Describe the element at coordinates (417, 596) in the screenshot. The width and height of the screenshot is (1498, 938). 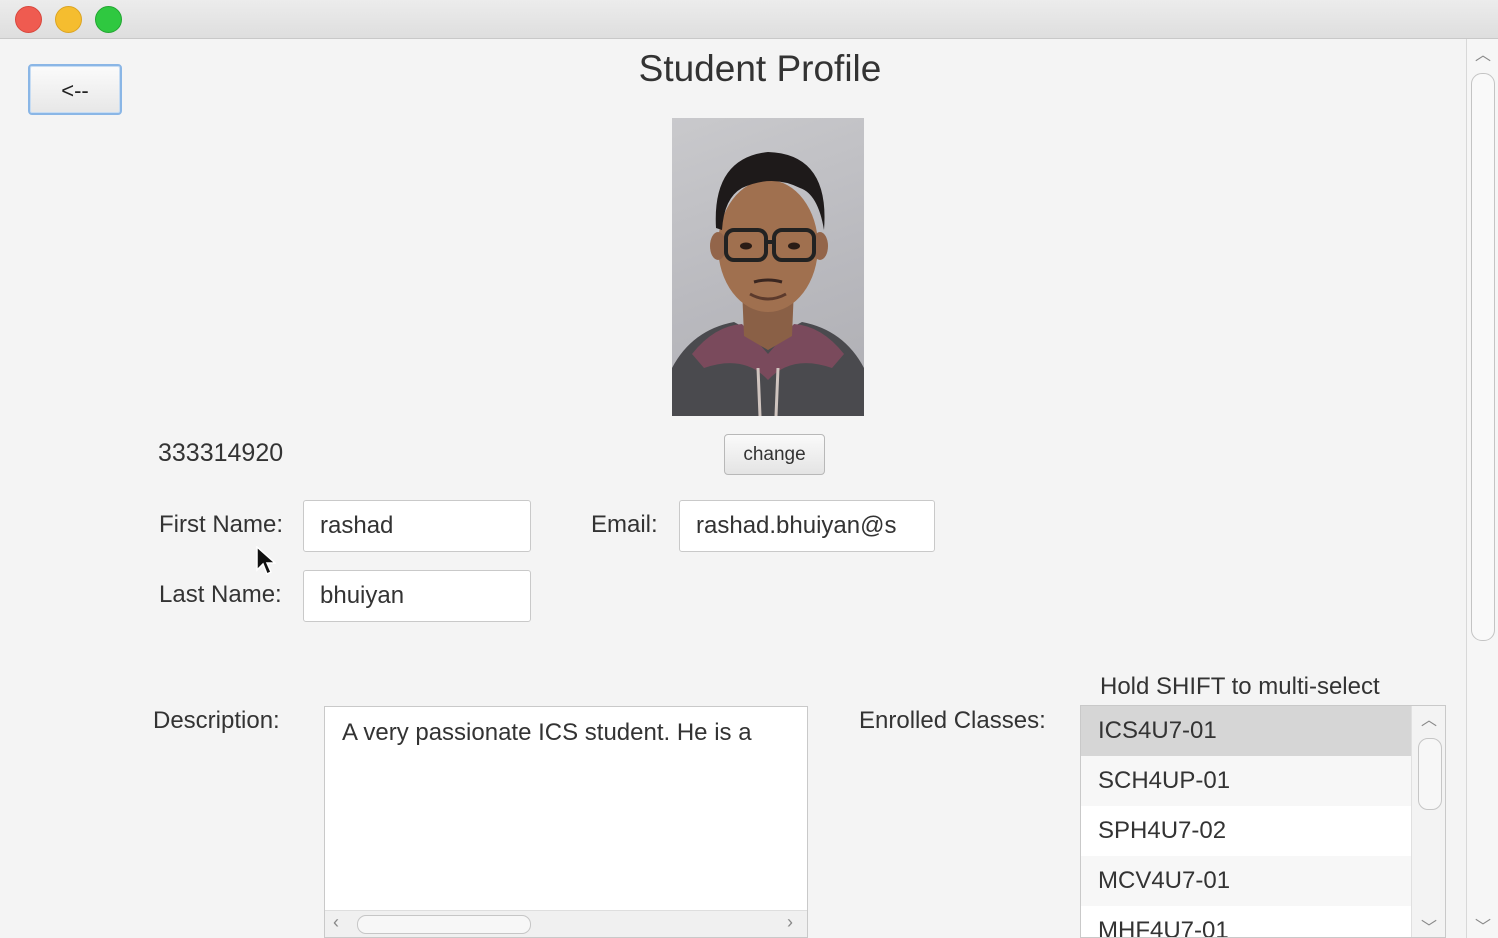
I see `last-name-field: bhuiyan` at that location.